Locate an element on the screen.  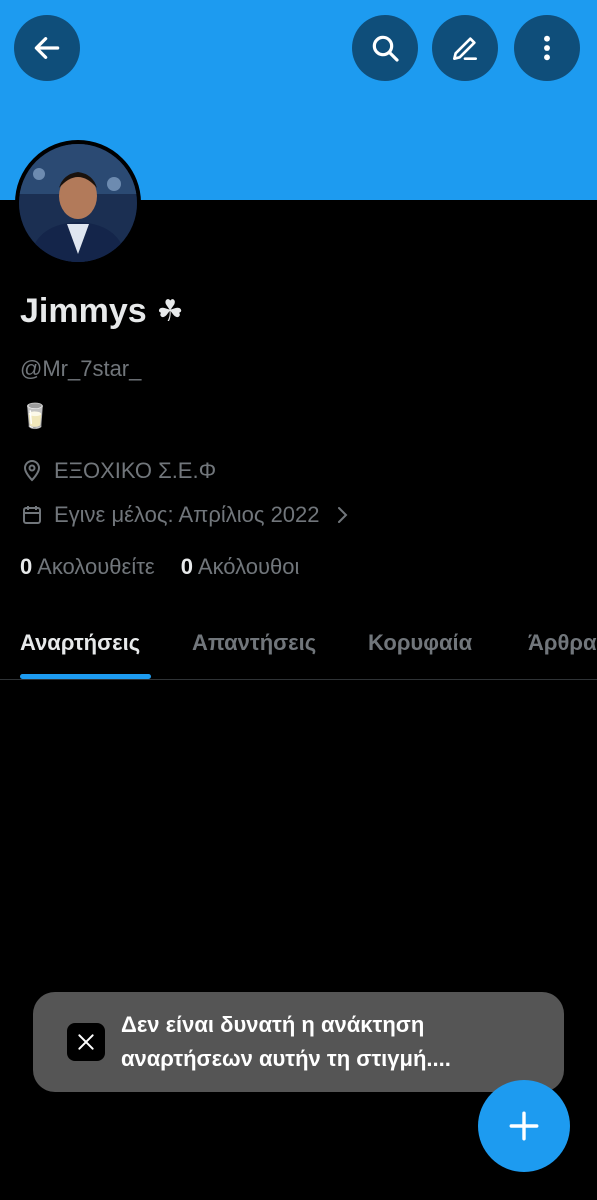
followers-link: 0 Ακόλουθοι is located at coordinates (240, 567).